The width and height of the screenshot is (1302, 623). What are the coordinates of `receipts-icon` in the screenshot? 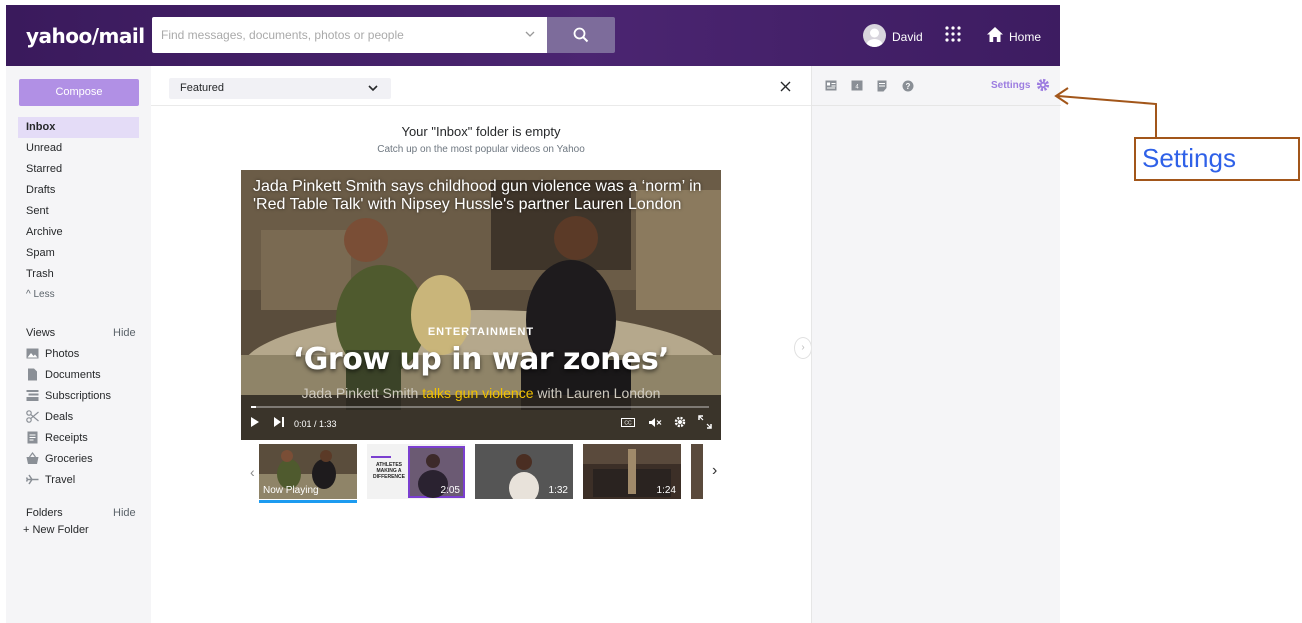 It's located at (32, 437).